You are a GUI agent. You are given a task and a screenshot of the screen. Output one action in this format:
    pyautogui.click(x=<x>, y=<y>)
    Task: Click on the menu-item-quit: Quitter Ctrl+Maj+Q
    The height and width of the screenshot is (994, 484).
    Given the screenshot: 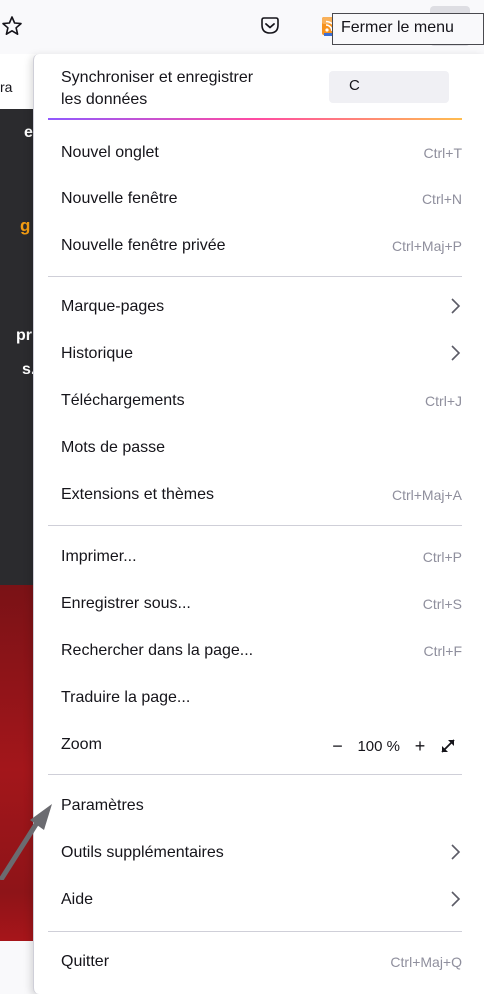 What is the action you would take?
    pyautogui.click(x=258, y=963)
    